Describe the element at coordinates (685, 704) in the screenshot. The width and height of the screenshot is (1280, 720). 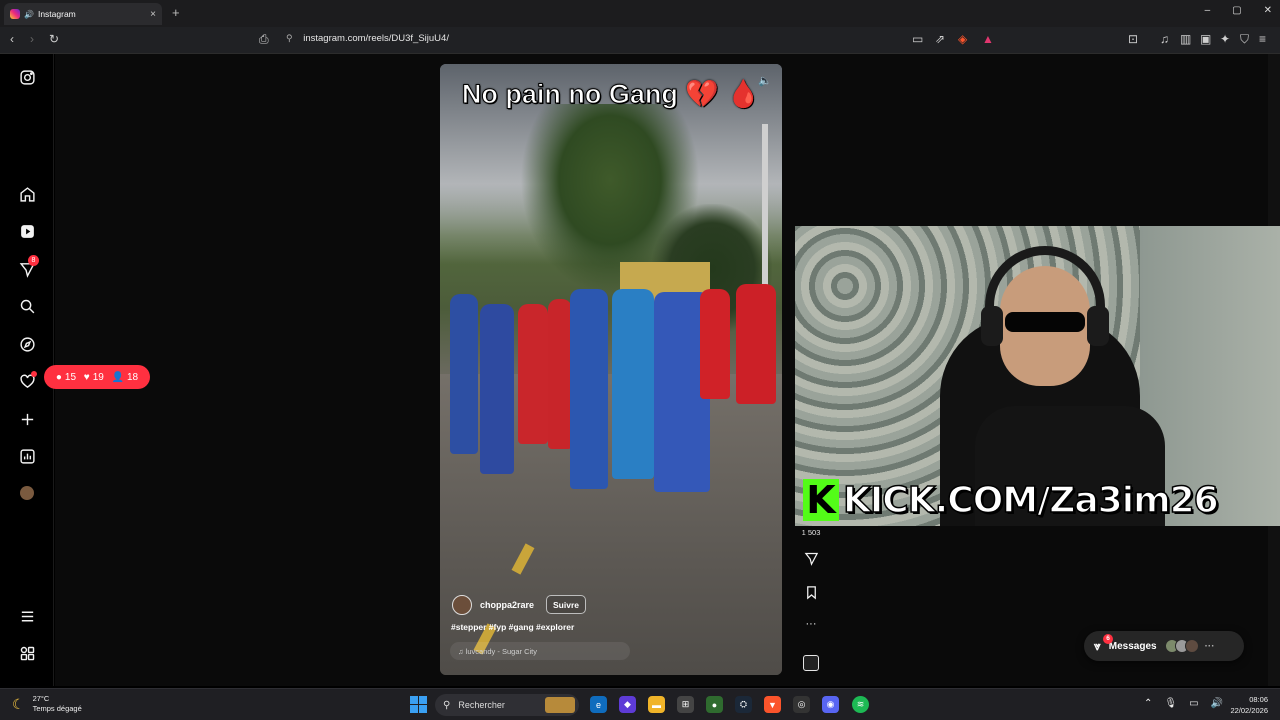
I see `microsoft-store-icon: ⊞` at that location.